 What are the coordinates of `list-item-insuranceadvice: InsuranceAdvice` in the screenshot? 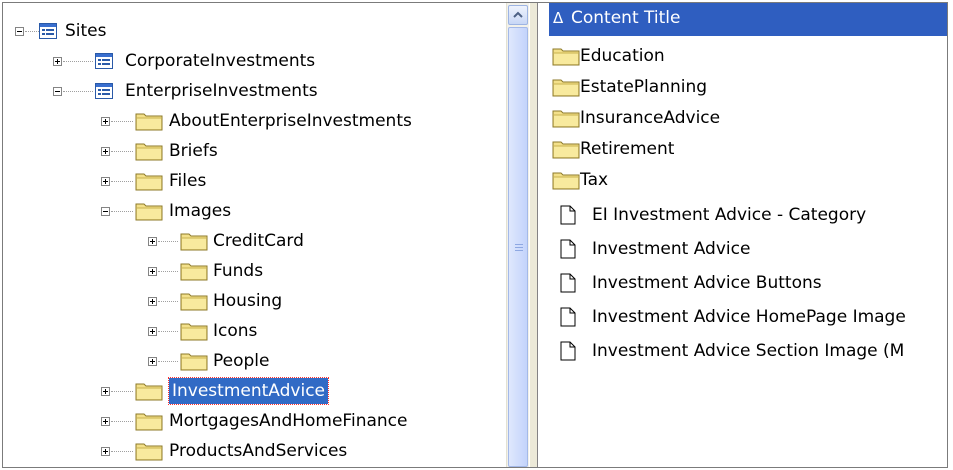 It's located at (742, 118).